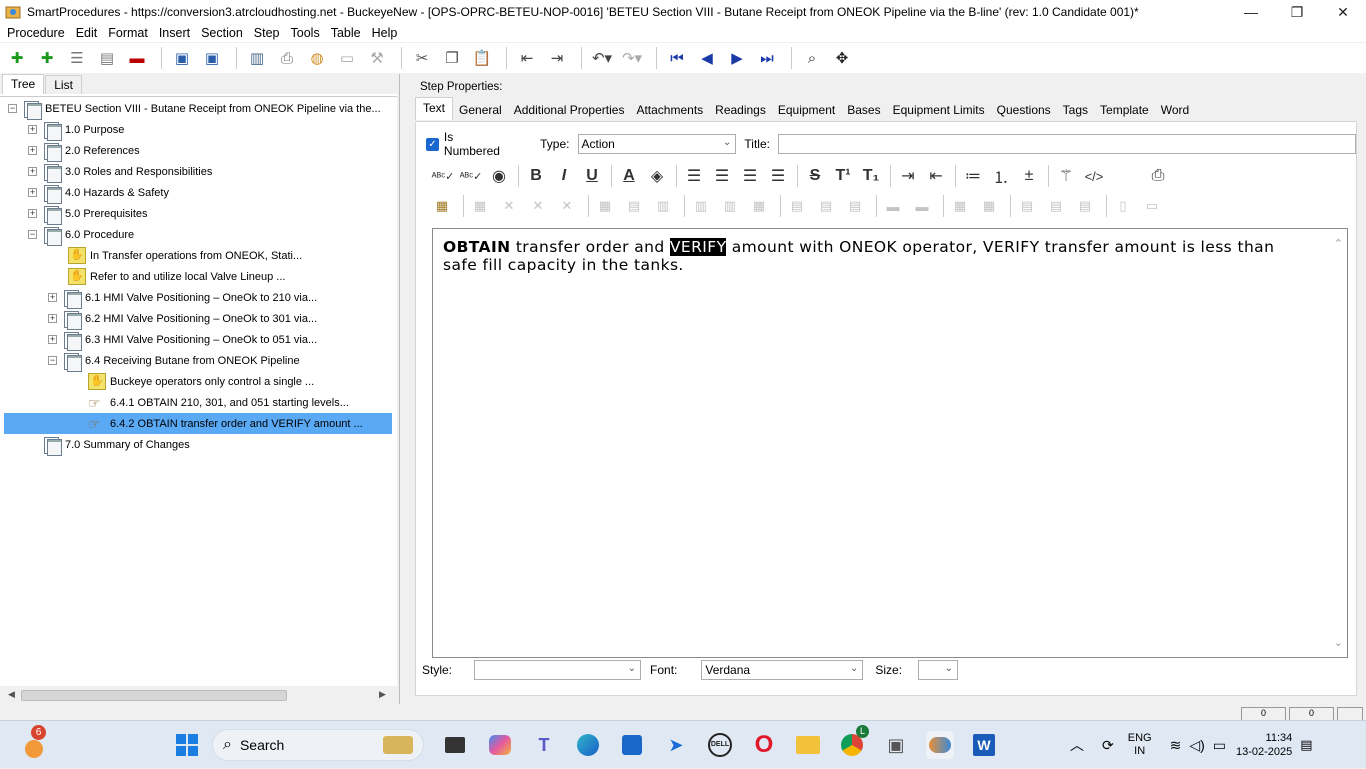  Describe the element at coordinates (694, 176) in the screenshot. I see `align-left-icon: ☰` at that location.